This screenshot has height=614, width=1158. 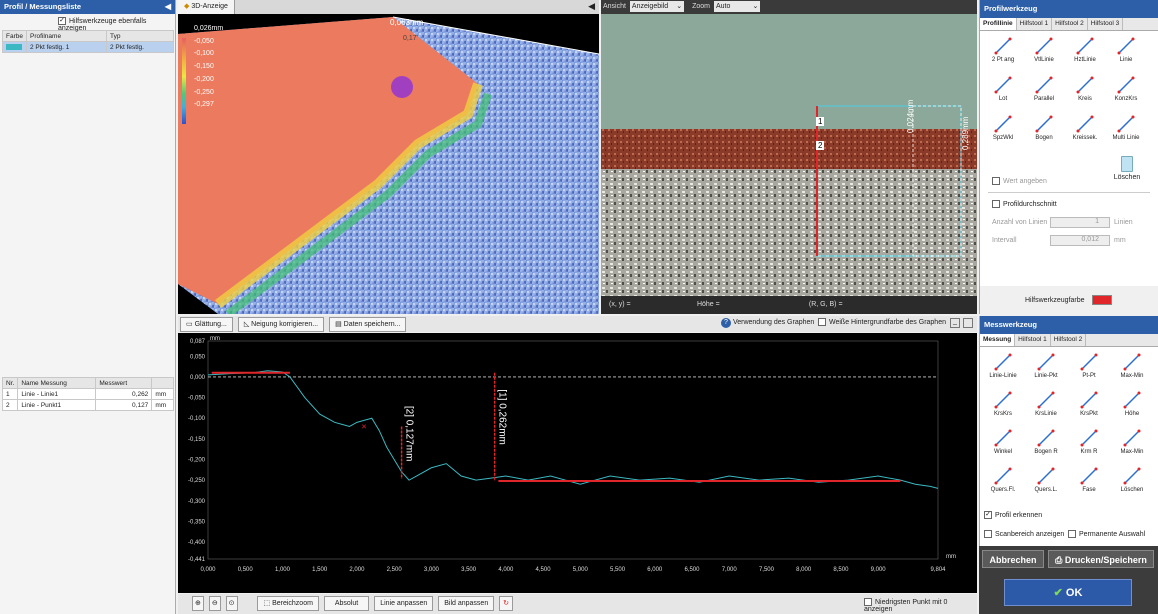 I want to click on reset-button: ↻, so click(x=506, y=603).